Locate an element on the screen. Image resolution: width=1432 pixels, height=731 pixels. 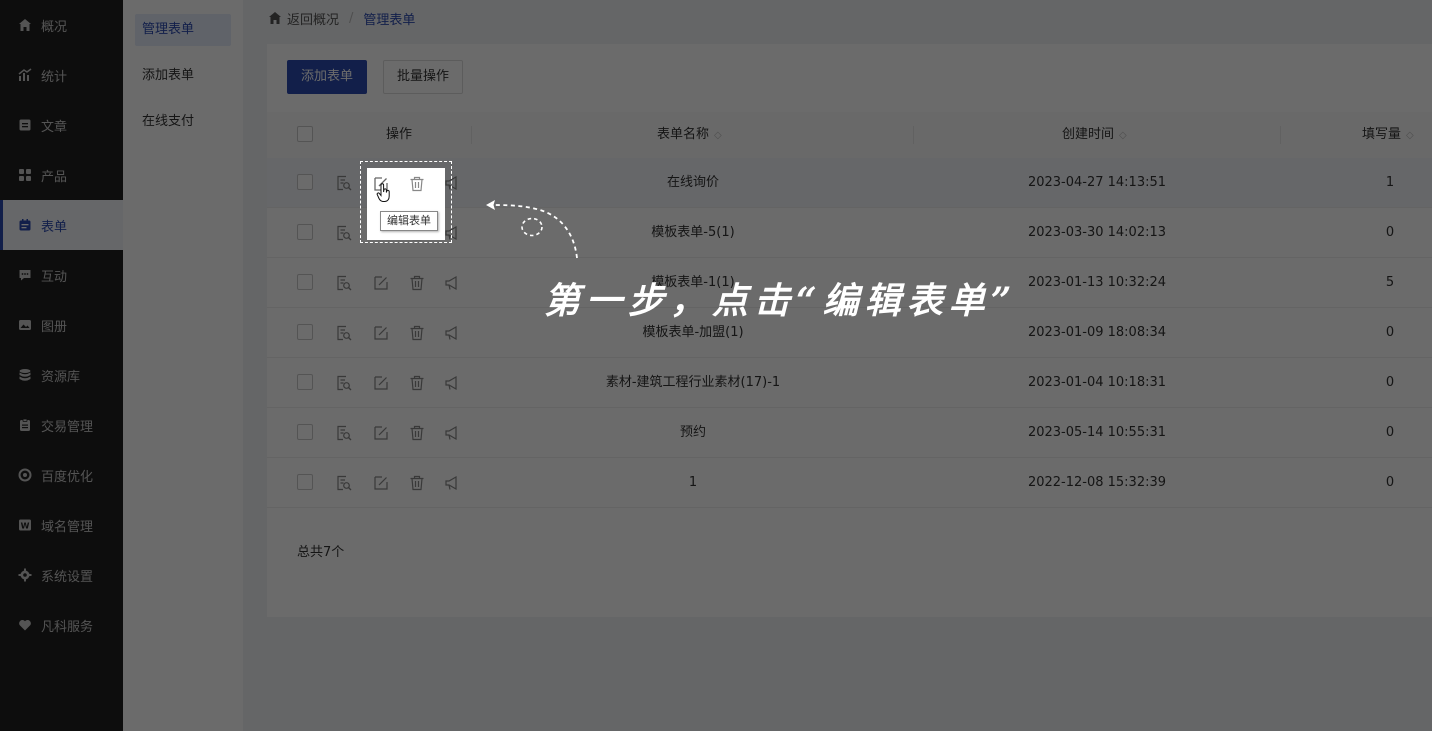
header-count-label: 填写量 is located at coordinates (1382, 134).